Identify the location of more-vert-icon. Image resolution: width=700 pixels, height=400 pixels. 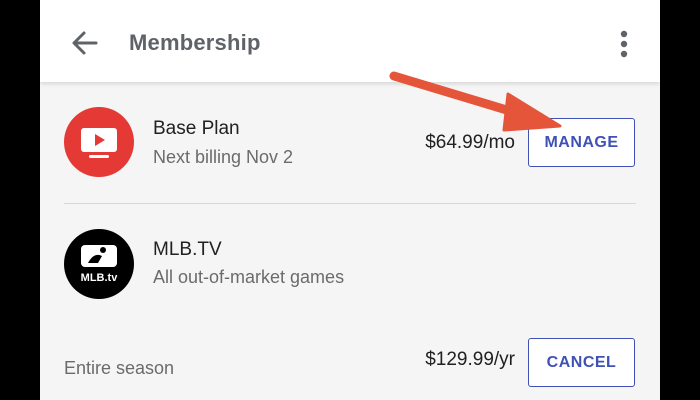
(624, 44).